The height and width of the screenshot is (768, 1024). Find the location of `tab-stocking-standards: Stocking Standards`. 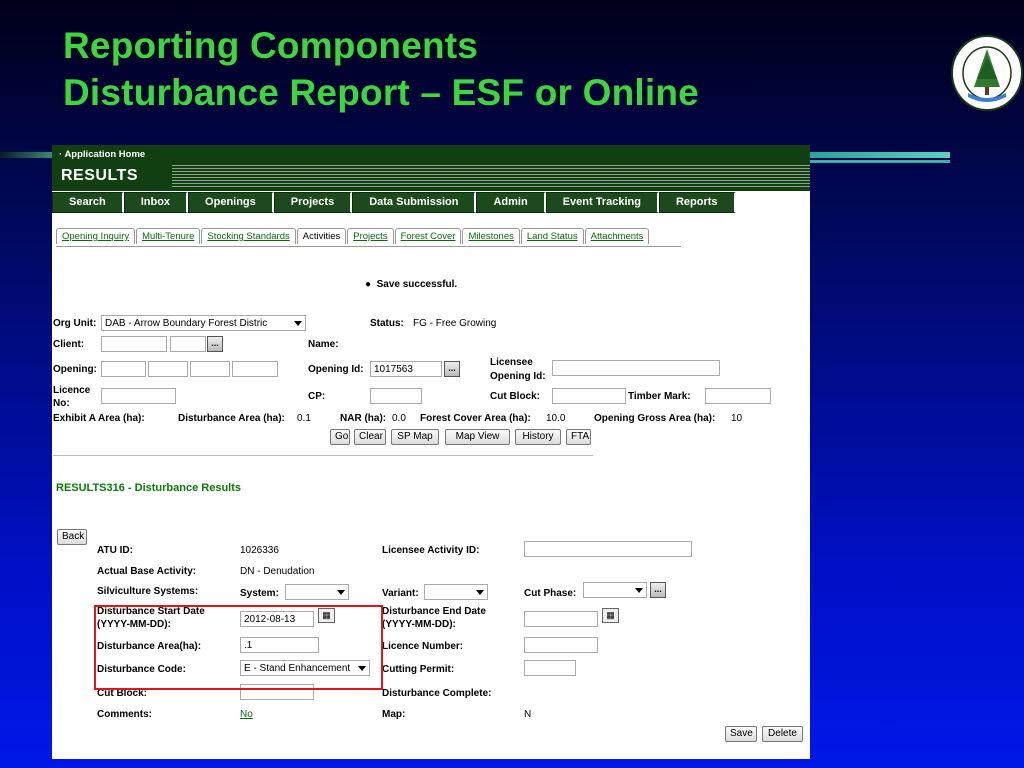

tab-stocking-standards: Stocking Standards is located at coordinates (248, 236).